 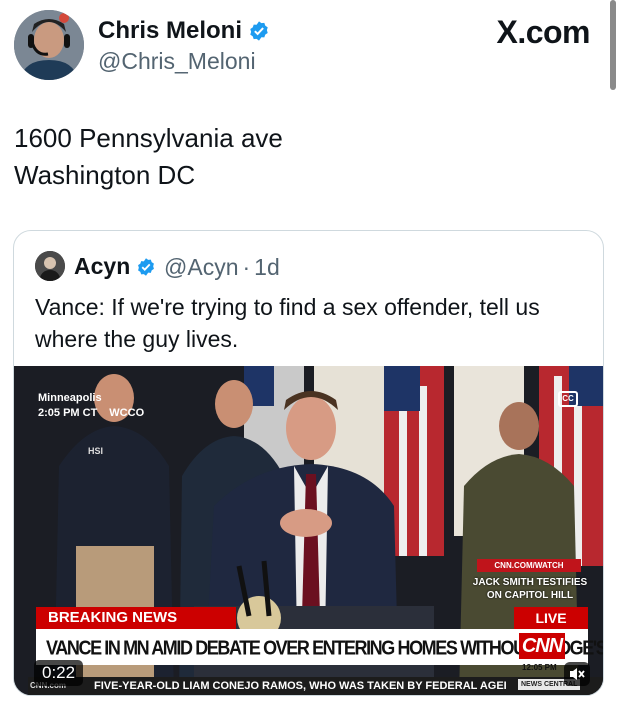 I want to click on tweet-header: Chris Meloni @Chris_Meloni X.com, so click(x=310, y=45).